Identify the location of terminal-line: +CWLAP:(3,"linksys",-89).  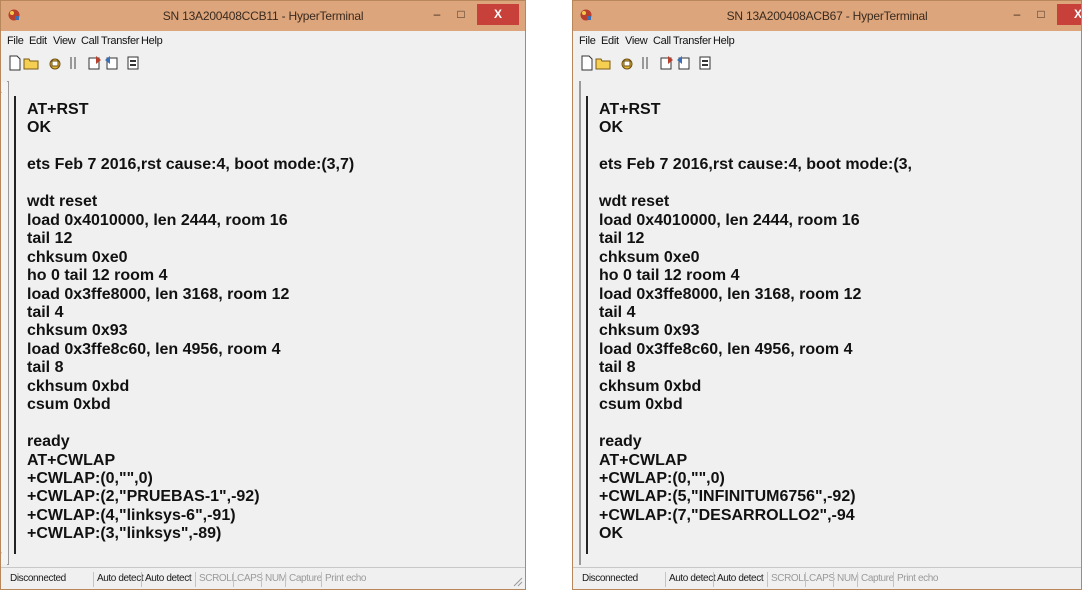
(124, 534).